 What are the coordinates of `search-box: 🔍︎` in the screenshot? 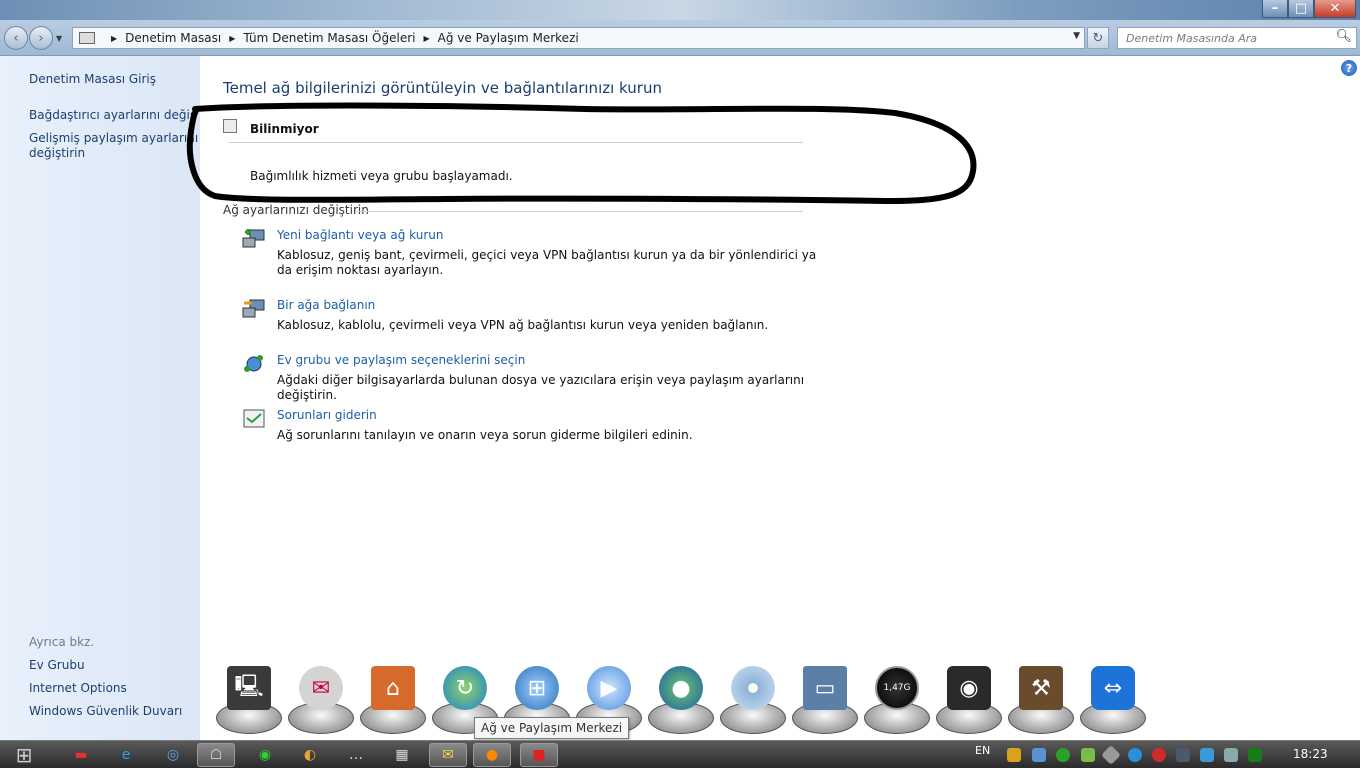 It's located at (1237, 38).